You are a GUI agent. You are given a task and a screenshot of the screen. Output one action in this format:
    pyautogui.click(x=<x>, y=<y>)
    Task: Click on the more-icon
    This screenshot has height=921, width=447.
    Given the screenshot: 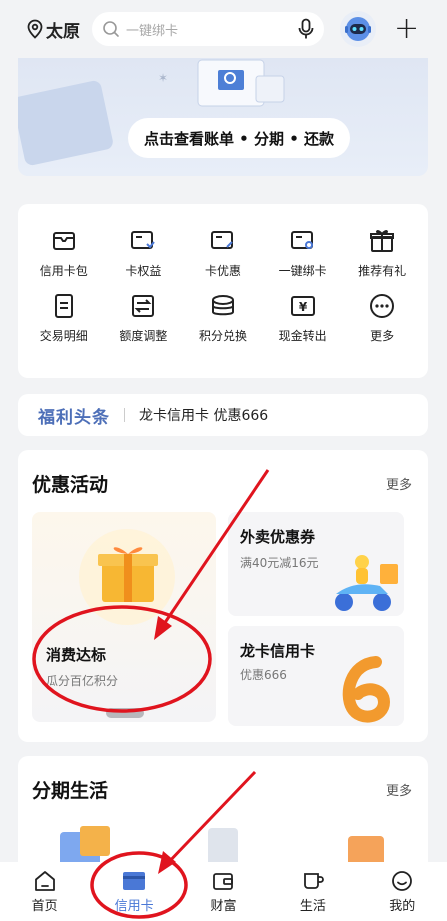 What is the action you would take?
    pyautogui.click(x=382, y=306)
    